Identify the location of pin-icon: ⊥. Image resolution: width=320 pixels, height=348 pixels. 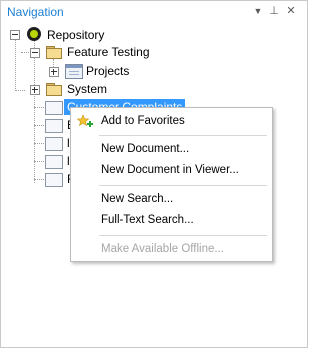
(274, 11).